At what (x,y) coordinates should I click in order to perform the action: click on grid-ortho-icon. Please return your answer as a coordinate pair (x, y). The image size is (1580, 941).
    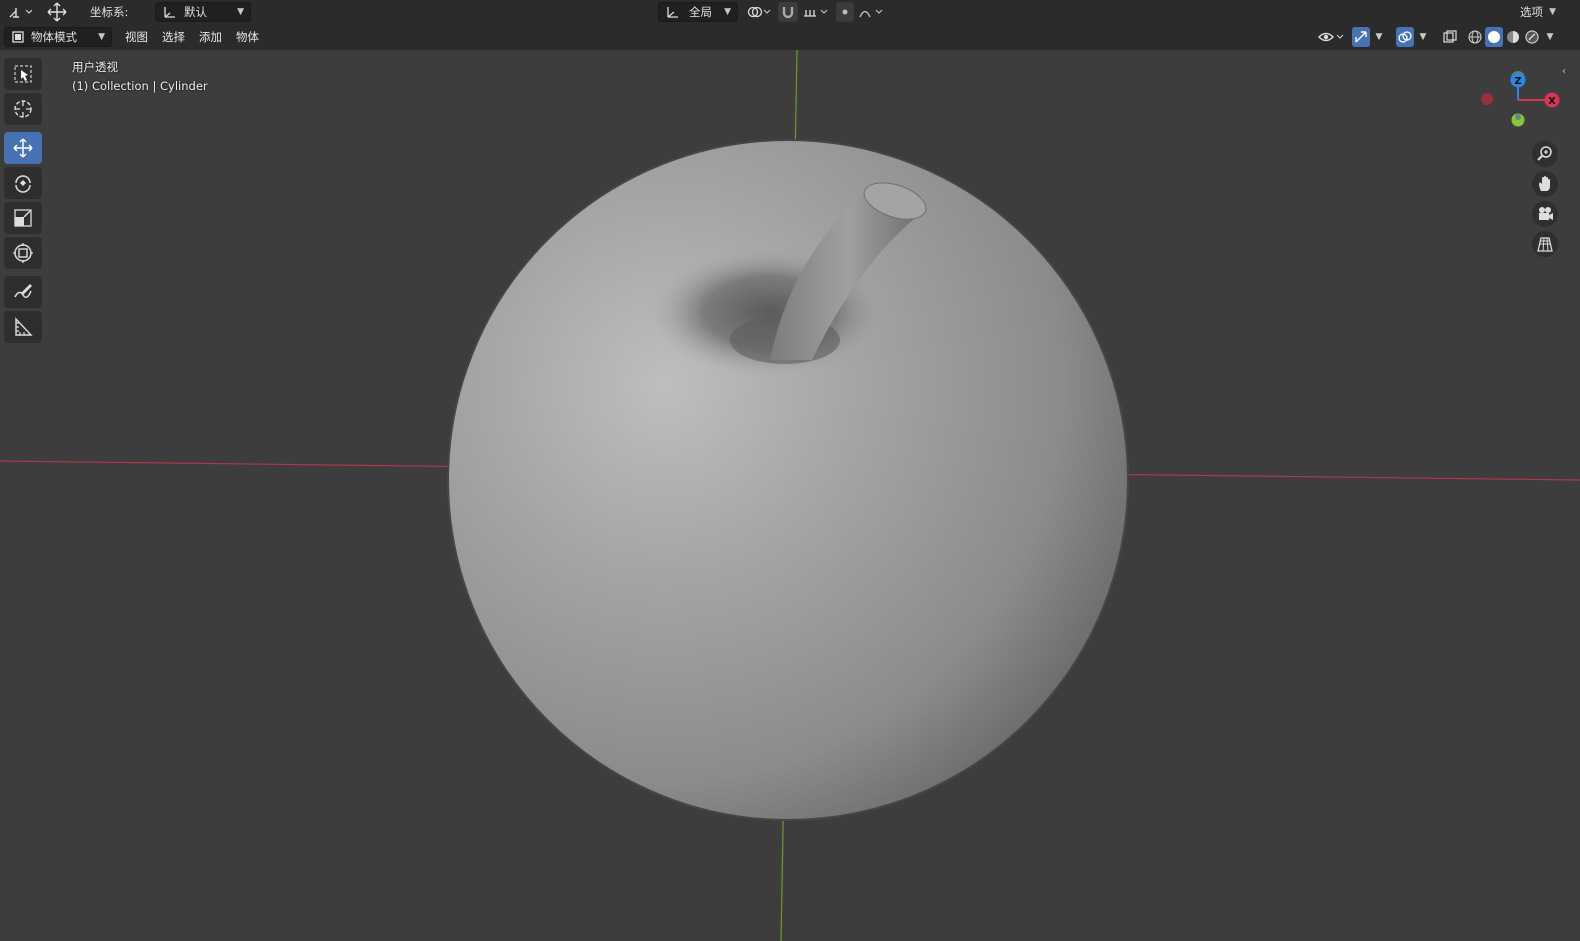
    Looking at the image, I should click on (1545, 244).